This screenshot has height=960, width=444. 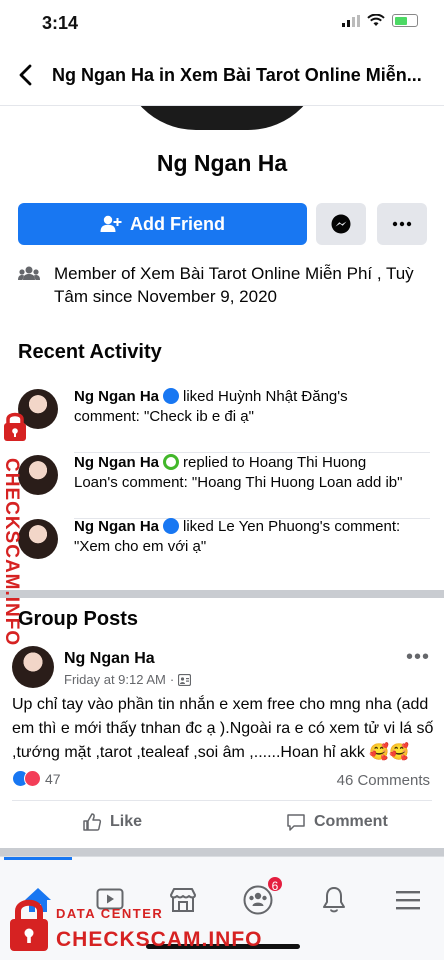 What do you see at coordinates (159, 939) in the screenshot?
I see `watermark-checkscam: CHECKSCAM.INFO` at bounding box center [159, 939].